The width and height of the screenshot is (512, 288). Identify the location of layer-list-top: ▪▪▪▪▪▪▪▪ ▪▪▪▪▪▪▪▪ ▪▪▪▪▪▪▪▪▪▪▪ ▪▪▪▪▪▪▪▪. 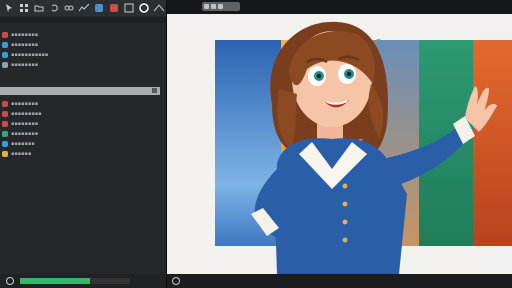
(82, 50).